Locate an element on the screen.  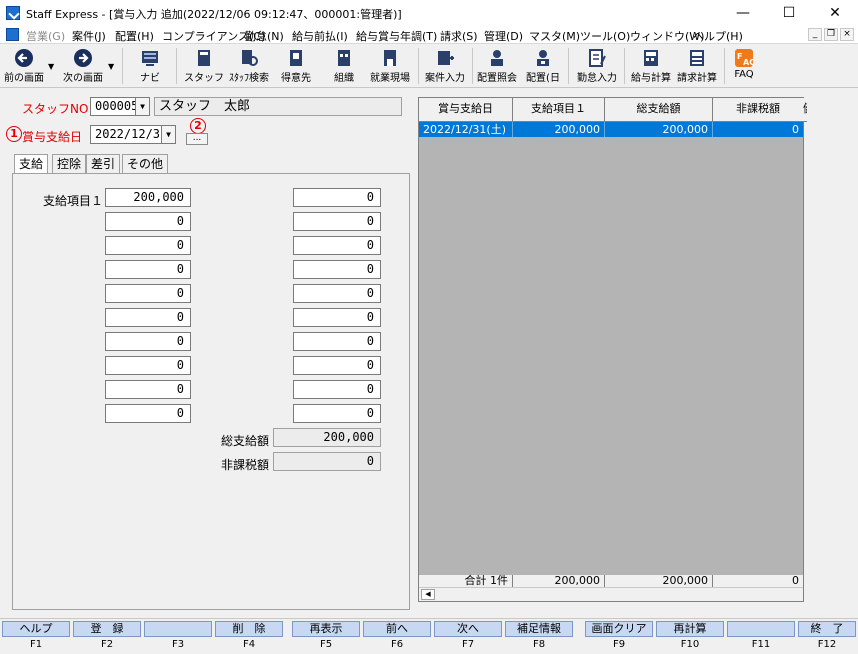
next-dropdown-icon: ▼ is located at coordinates (111, 66).